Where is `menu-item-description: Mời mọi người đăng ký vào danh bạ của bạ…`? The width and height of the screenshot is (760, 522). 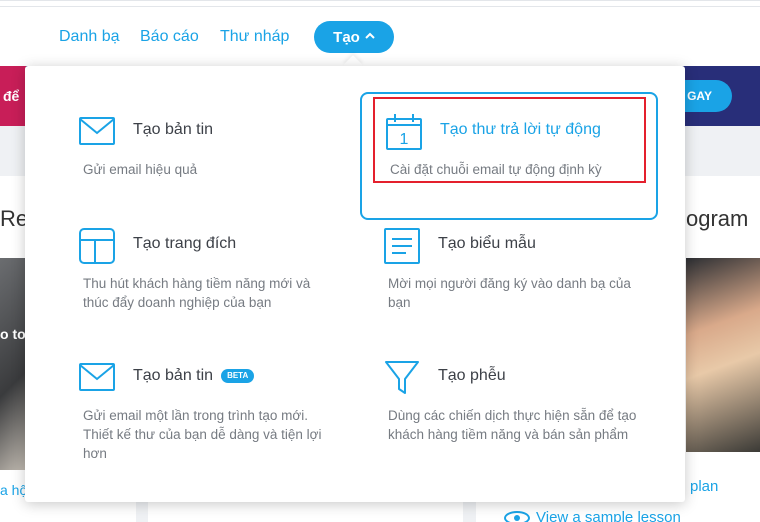
menu-item-description: Mời mọi người đăng ký vào danh bạ của bạ… is located at coordinates (509, 293).